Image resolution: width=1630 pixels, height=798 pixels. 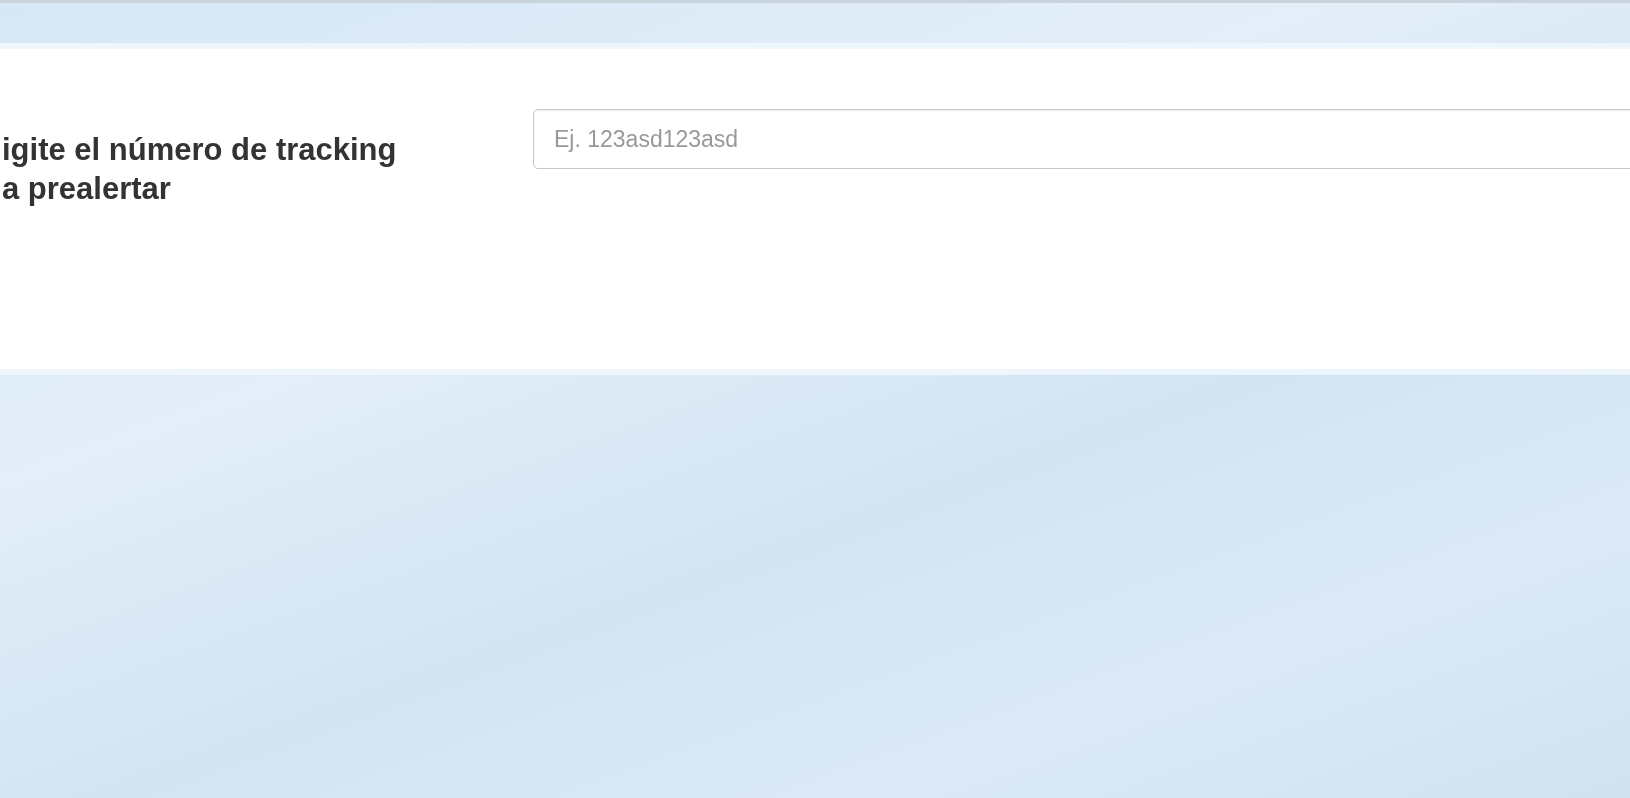 I want to click on tracking-input-field: Ej. 123asd123asd, so click(x=1081, y=139).